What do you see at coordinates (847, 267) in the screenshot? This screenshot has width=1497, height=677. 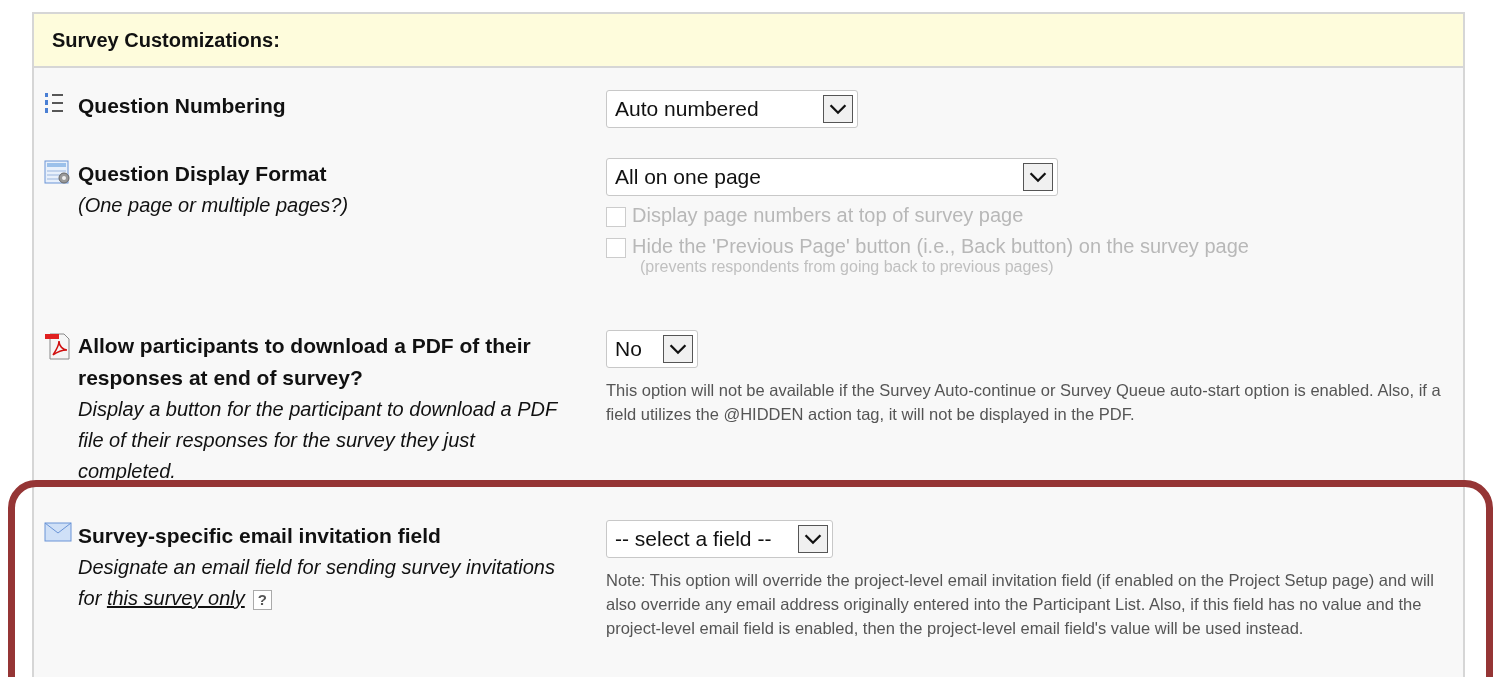 I see `checkbox-hint: (prevents respondents from going back to previous pages)` at bounding box center [847, 267].